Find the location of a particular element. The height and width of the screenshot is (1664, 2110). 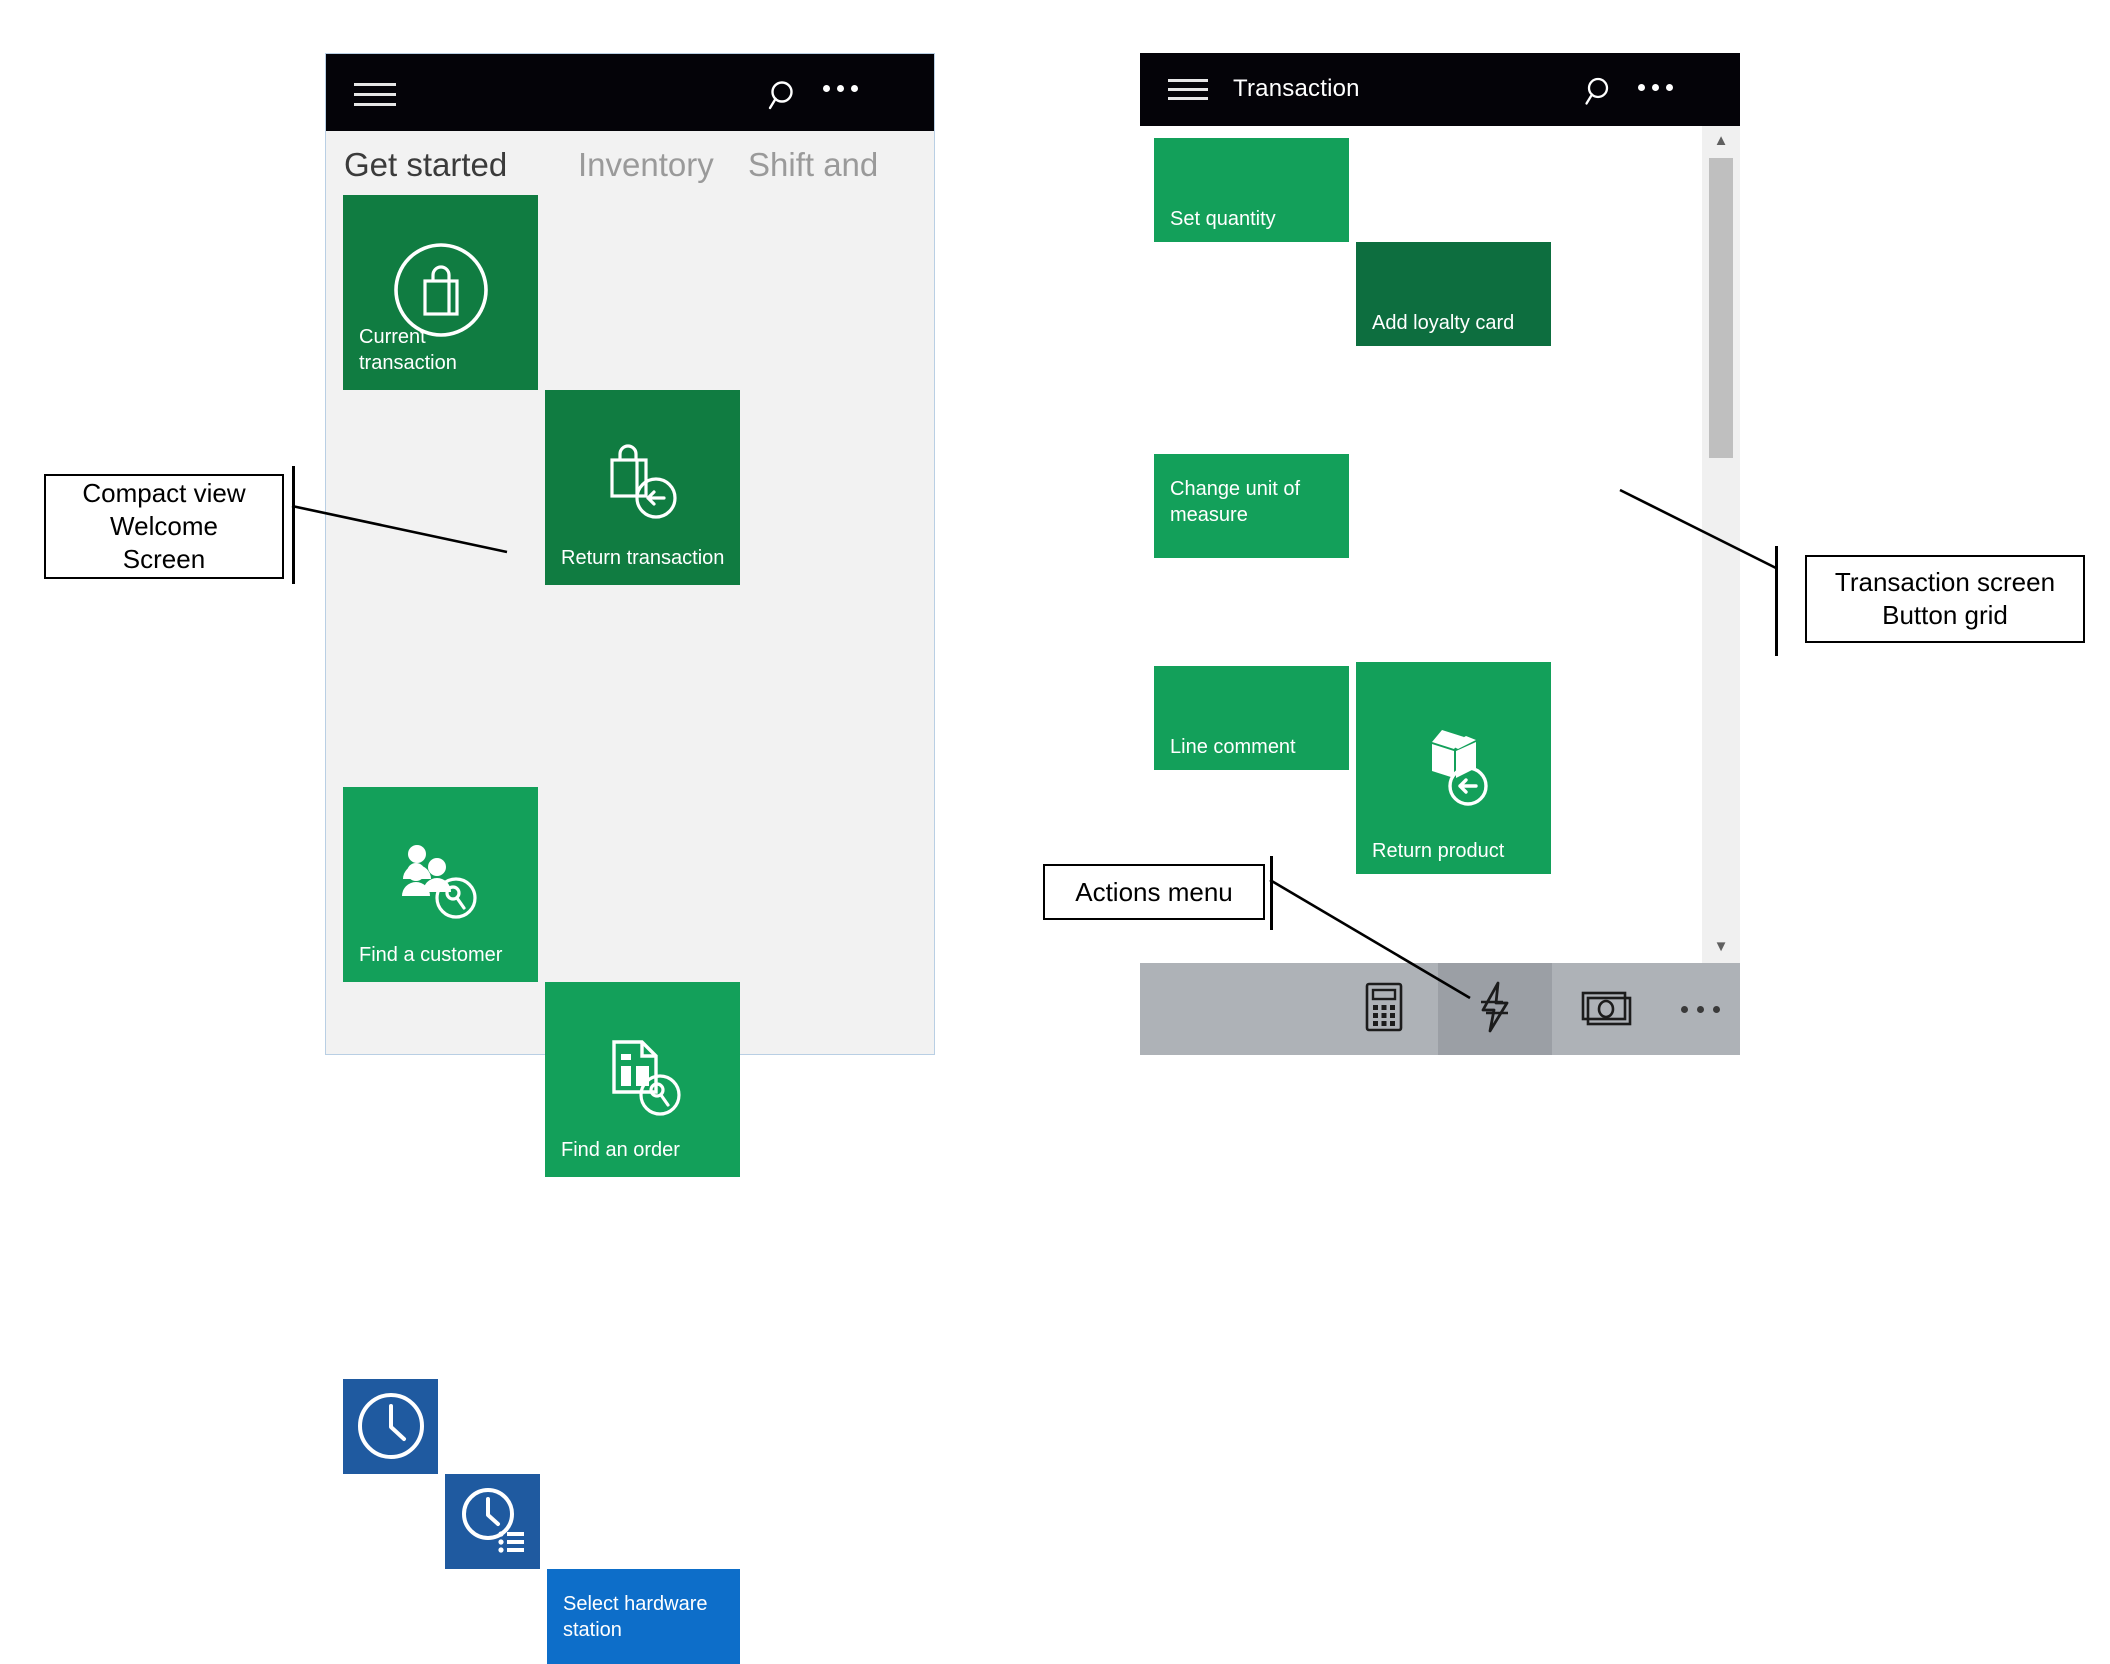

tile-select-hardware-station: Select hardware station is located at coordinates (643, 1616).